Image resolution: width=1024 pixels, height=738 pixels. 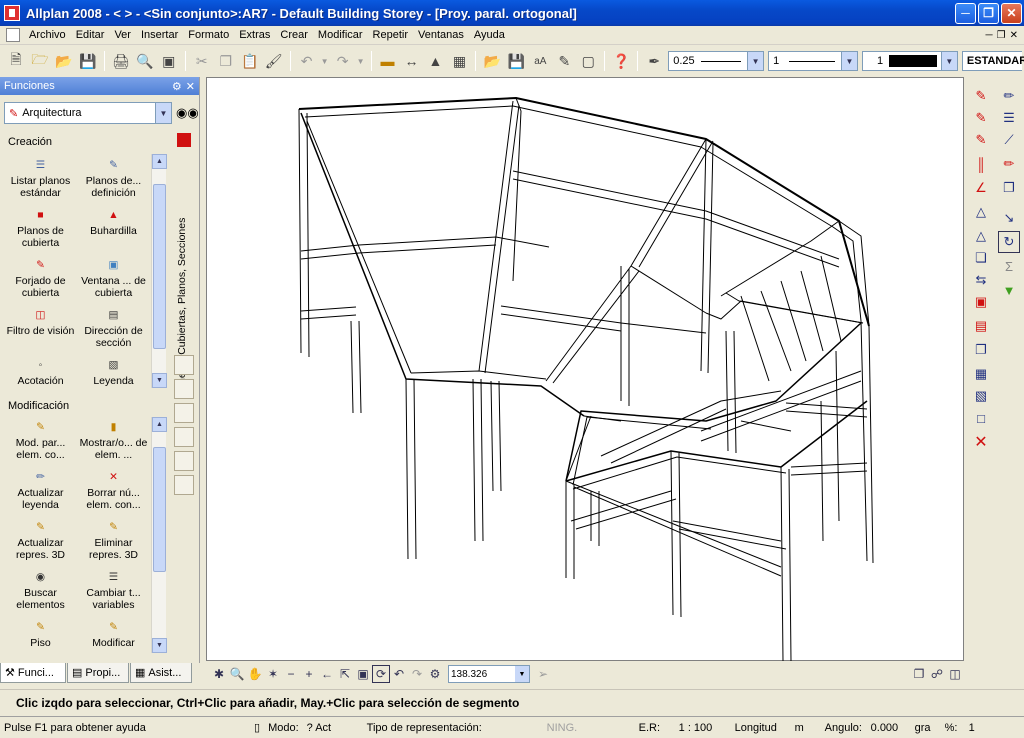 I want to click on angle-unit: gra, so click(x=926, y=728).